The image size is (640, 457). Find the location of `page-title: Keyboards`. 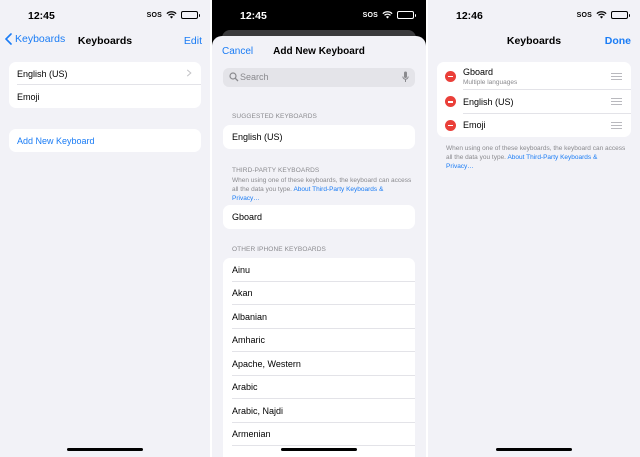

page-title: Keyboards is located at coordinates (105, 41).